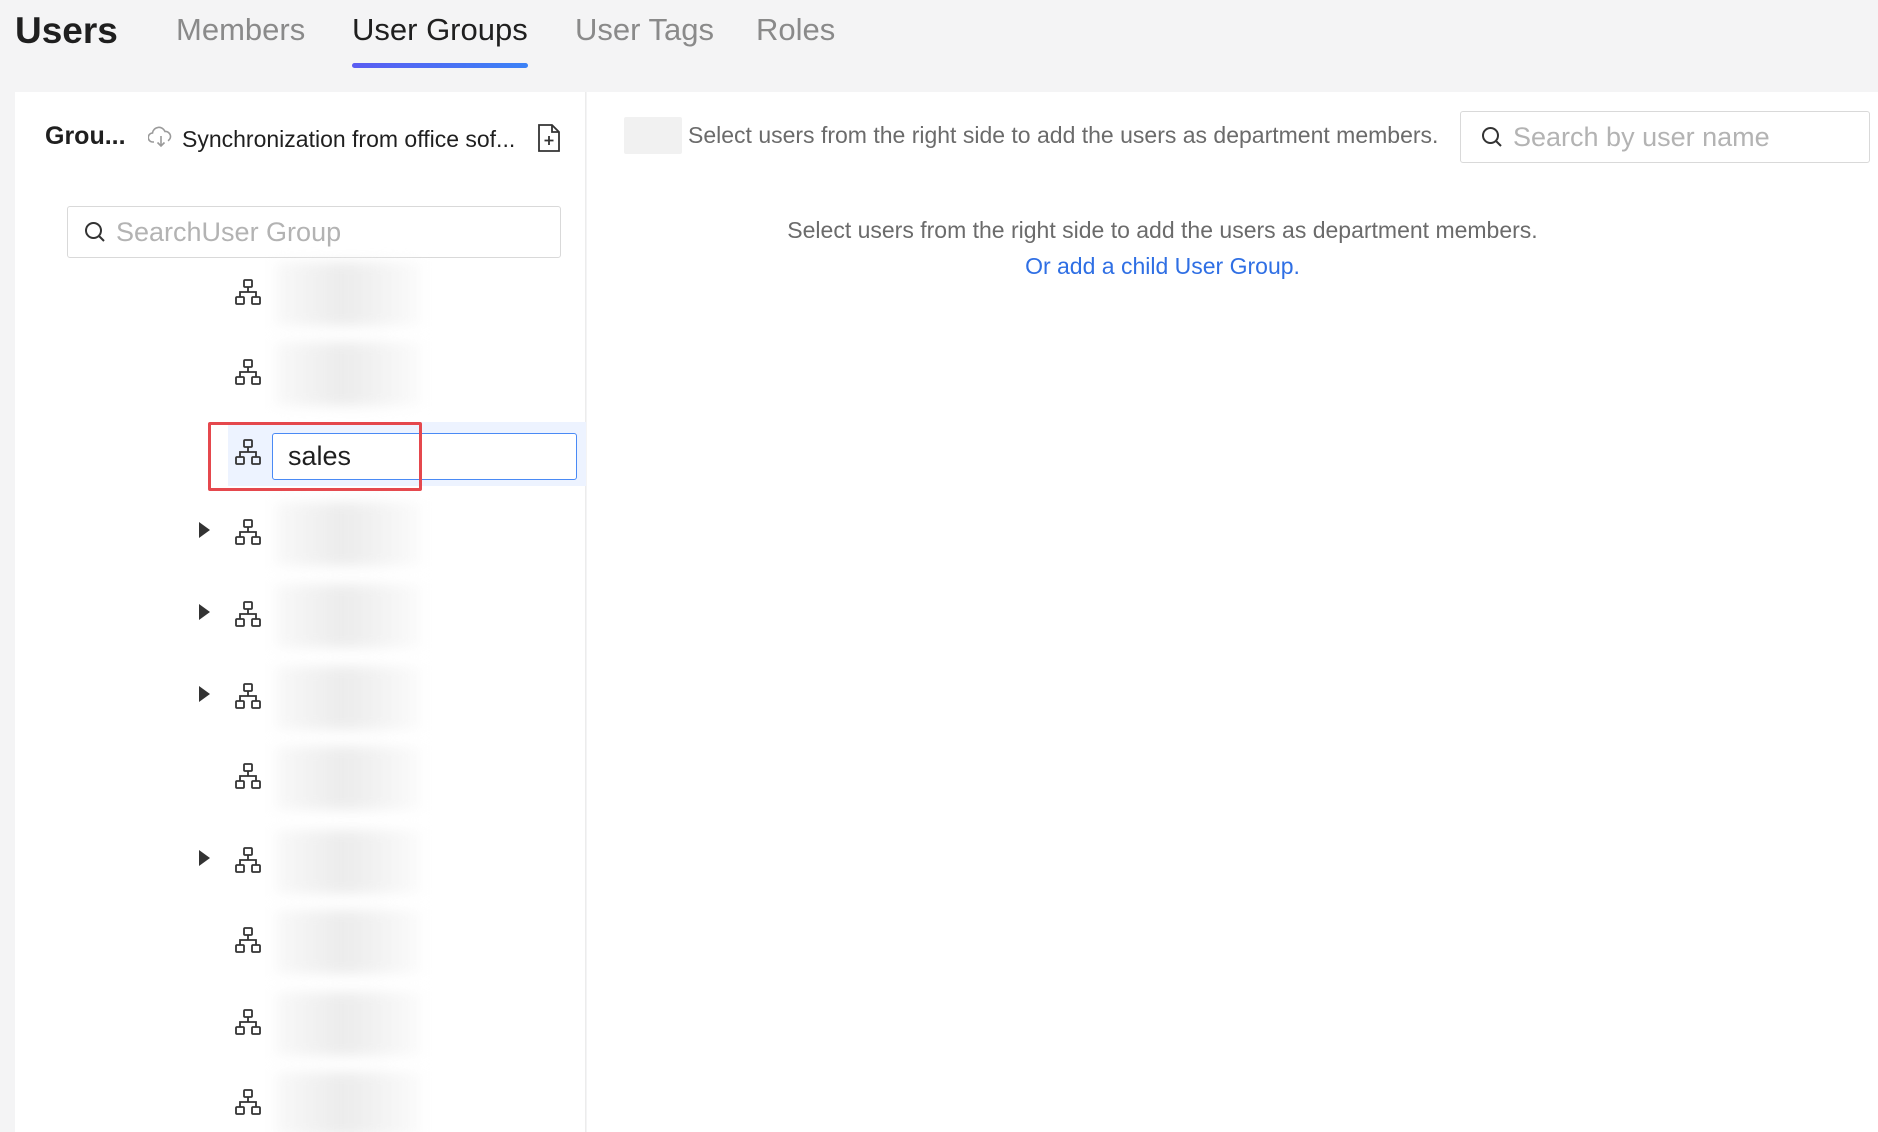 Image resolution: width=1878 pixels, height=1132 pixels. I want to click on add-child-group-link: Or add a child User Group., so click(1162, 266).